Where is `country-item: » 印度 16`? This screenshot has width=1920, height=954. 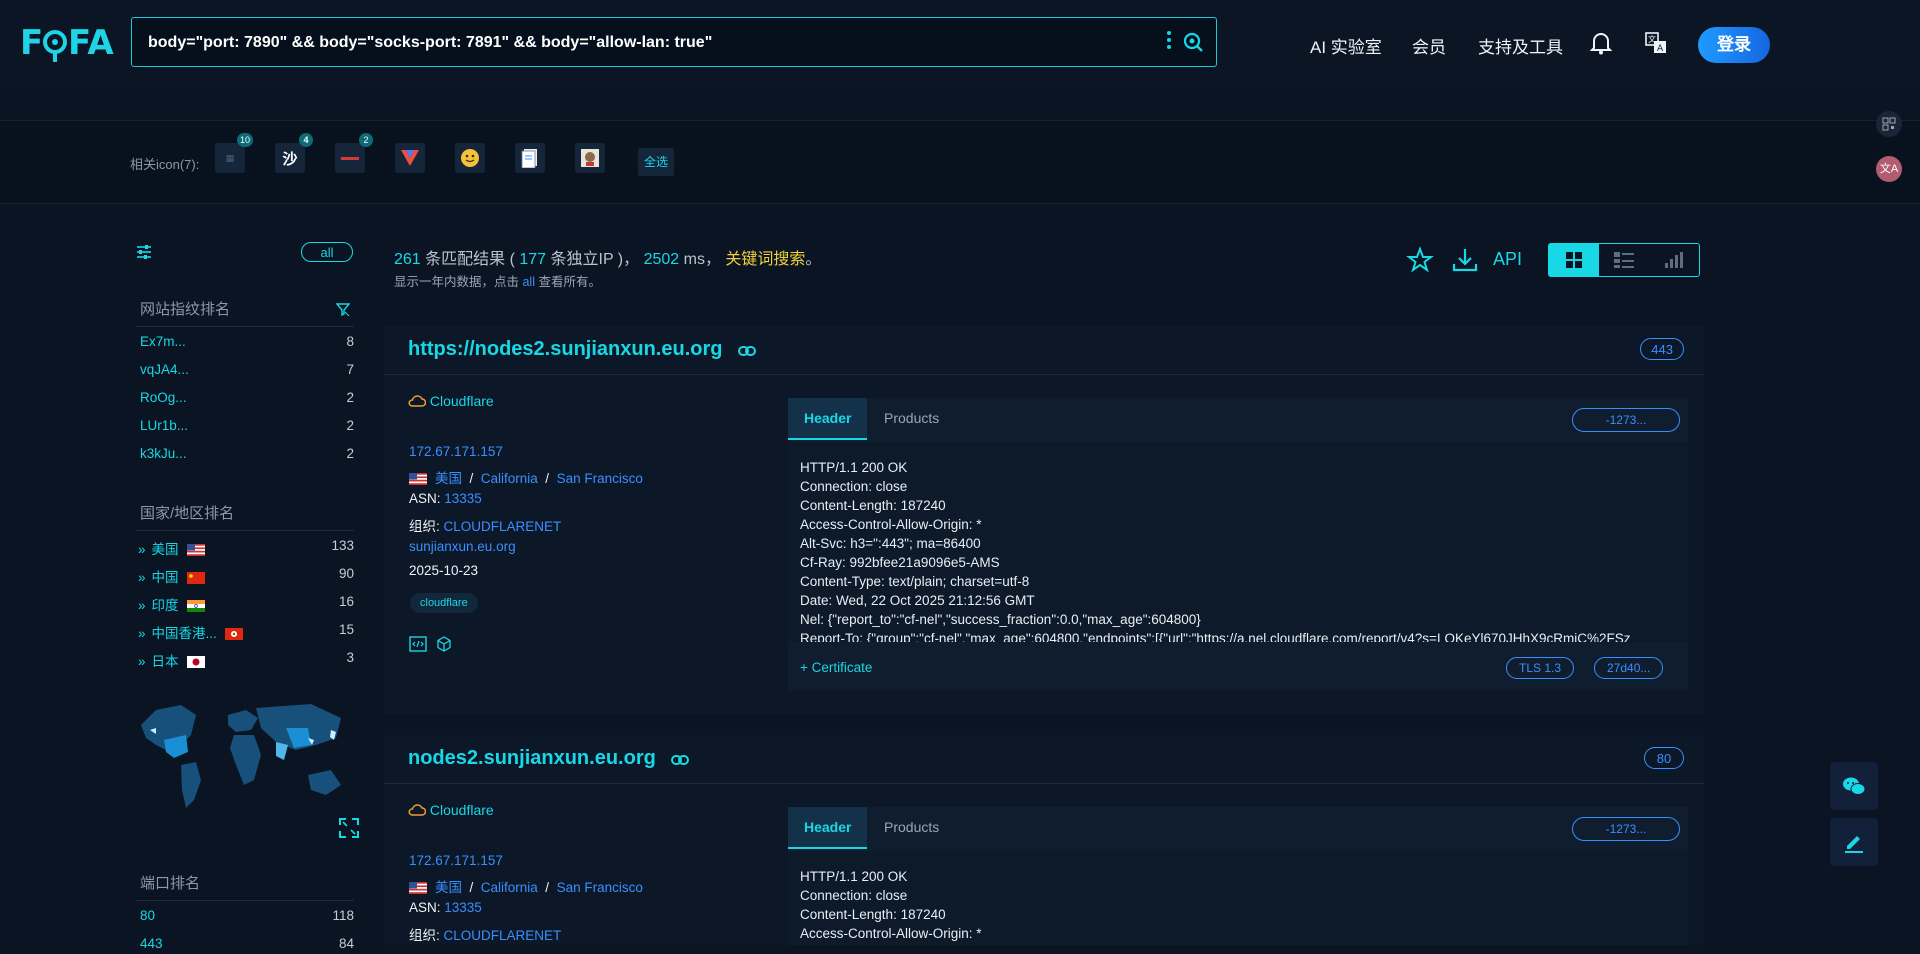
country-item: » 印度 16 is located at coordinates (246, 603).